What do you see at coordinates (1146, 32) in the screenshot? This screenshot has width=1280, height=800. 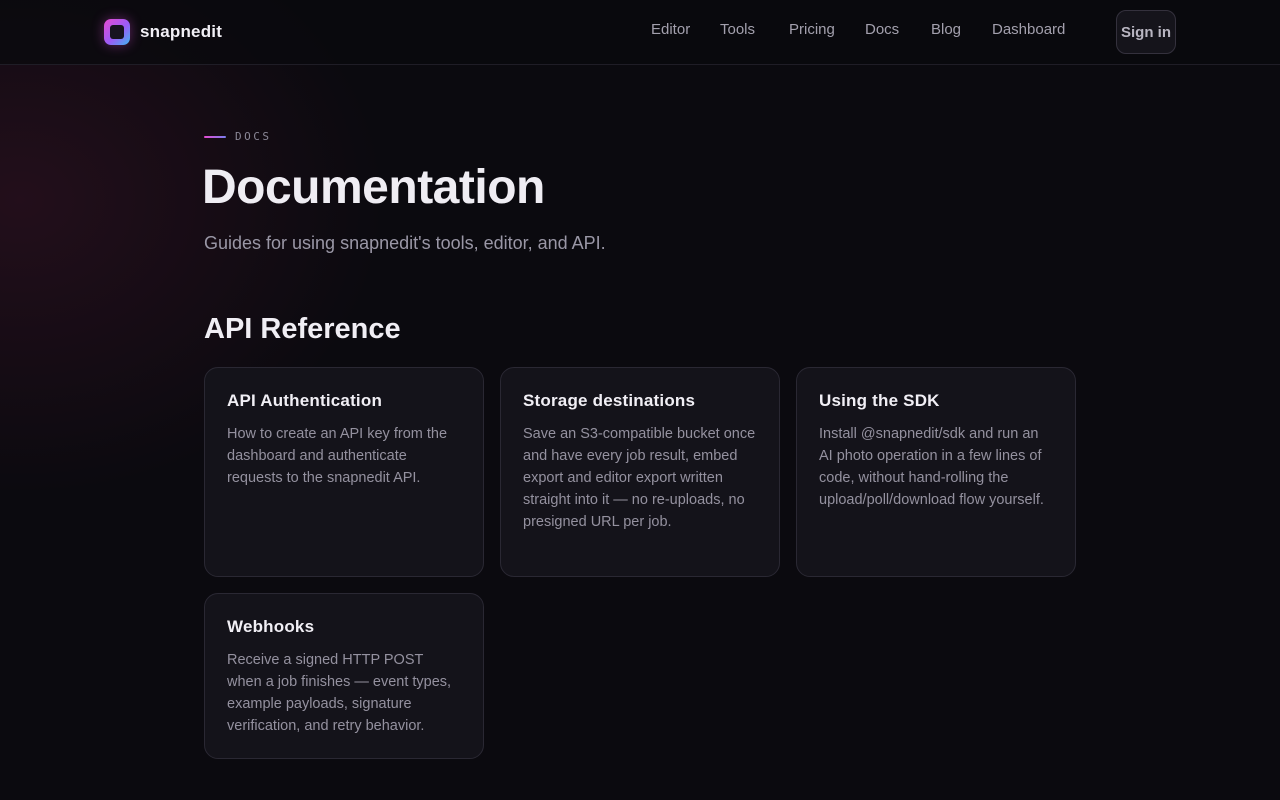 I see `sign-in-button: Sign in` at bounding box center [1146, 32].